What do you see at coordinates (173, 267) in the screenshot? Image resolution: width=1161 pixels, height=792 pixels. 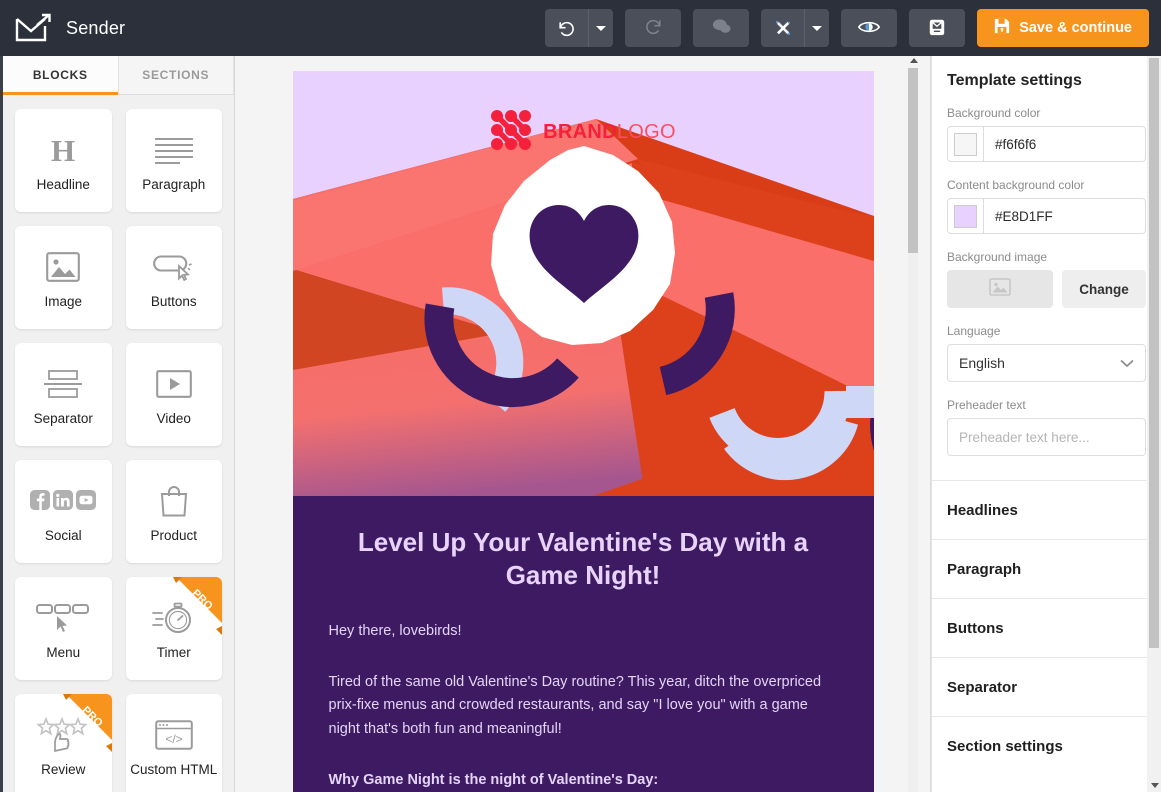 I see `button-cursor-icon` at bounding box center [173, 267].